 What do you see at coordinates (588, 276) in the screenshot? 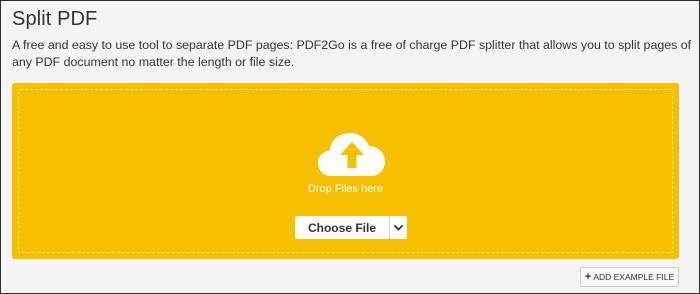
I see `plus-icon: +` at bounding box center [588, 276].